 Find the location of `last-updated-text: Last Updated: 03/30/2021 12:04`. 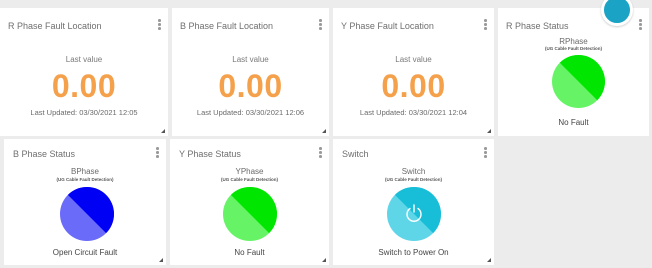

last-updated-text: Last Updated: 03/30/2021 12:04 is located at coordinates (413, 112).